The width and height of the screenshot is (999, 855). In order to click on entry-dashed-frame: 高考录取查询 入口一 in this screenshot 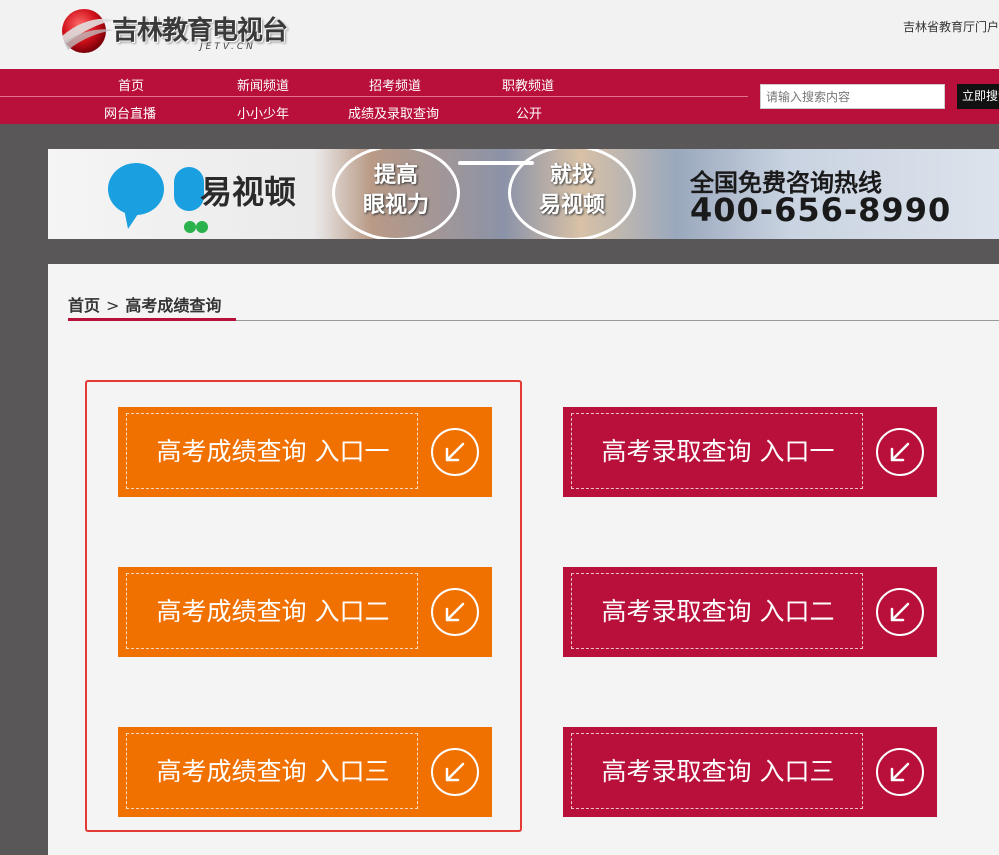, I will do `click(717, 451)`.